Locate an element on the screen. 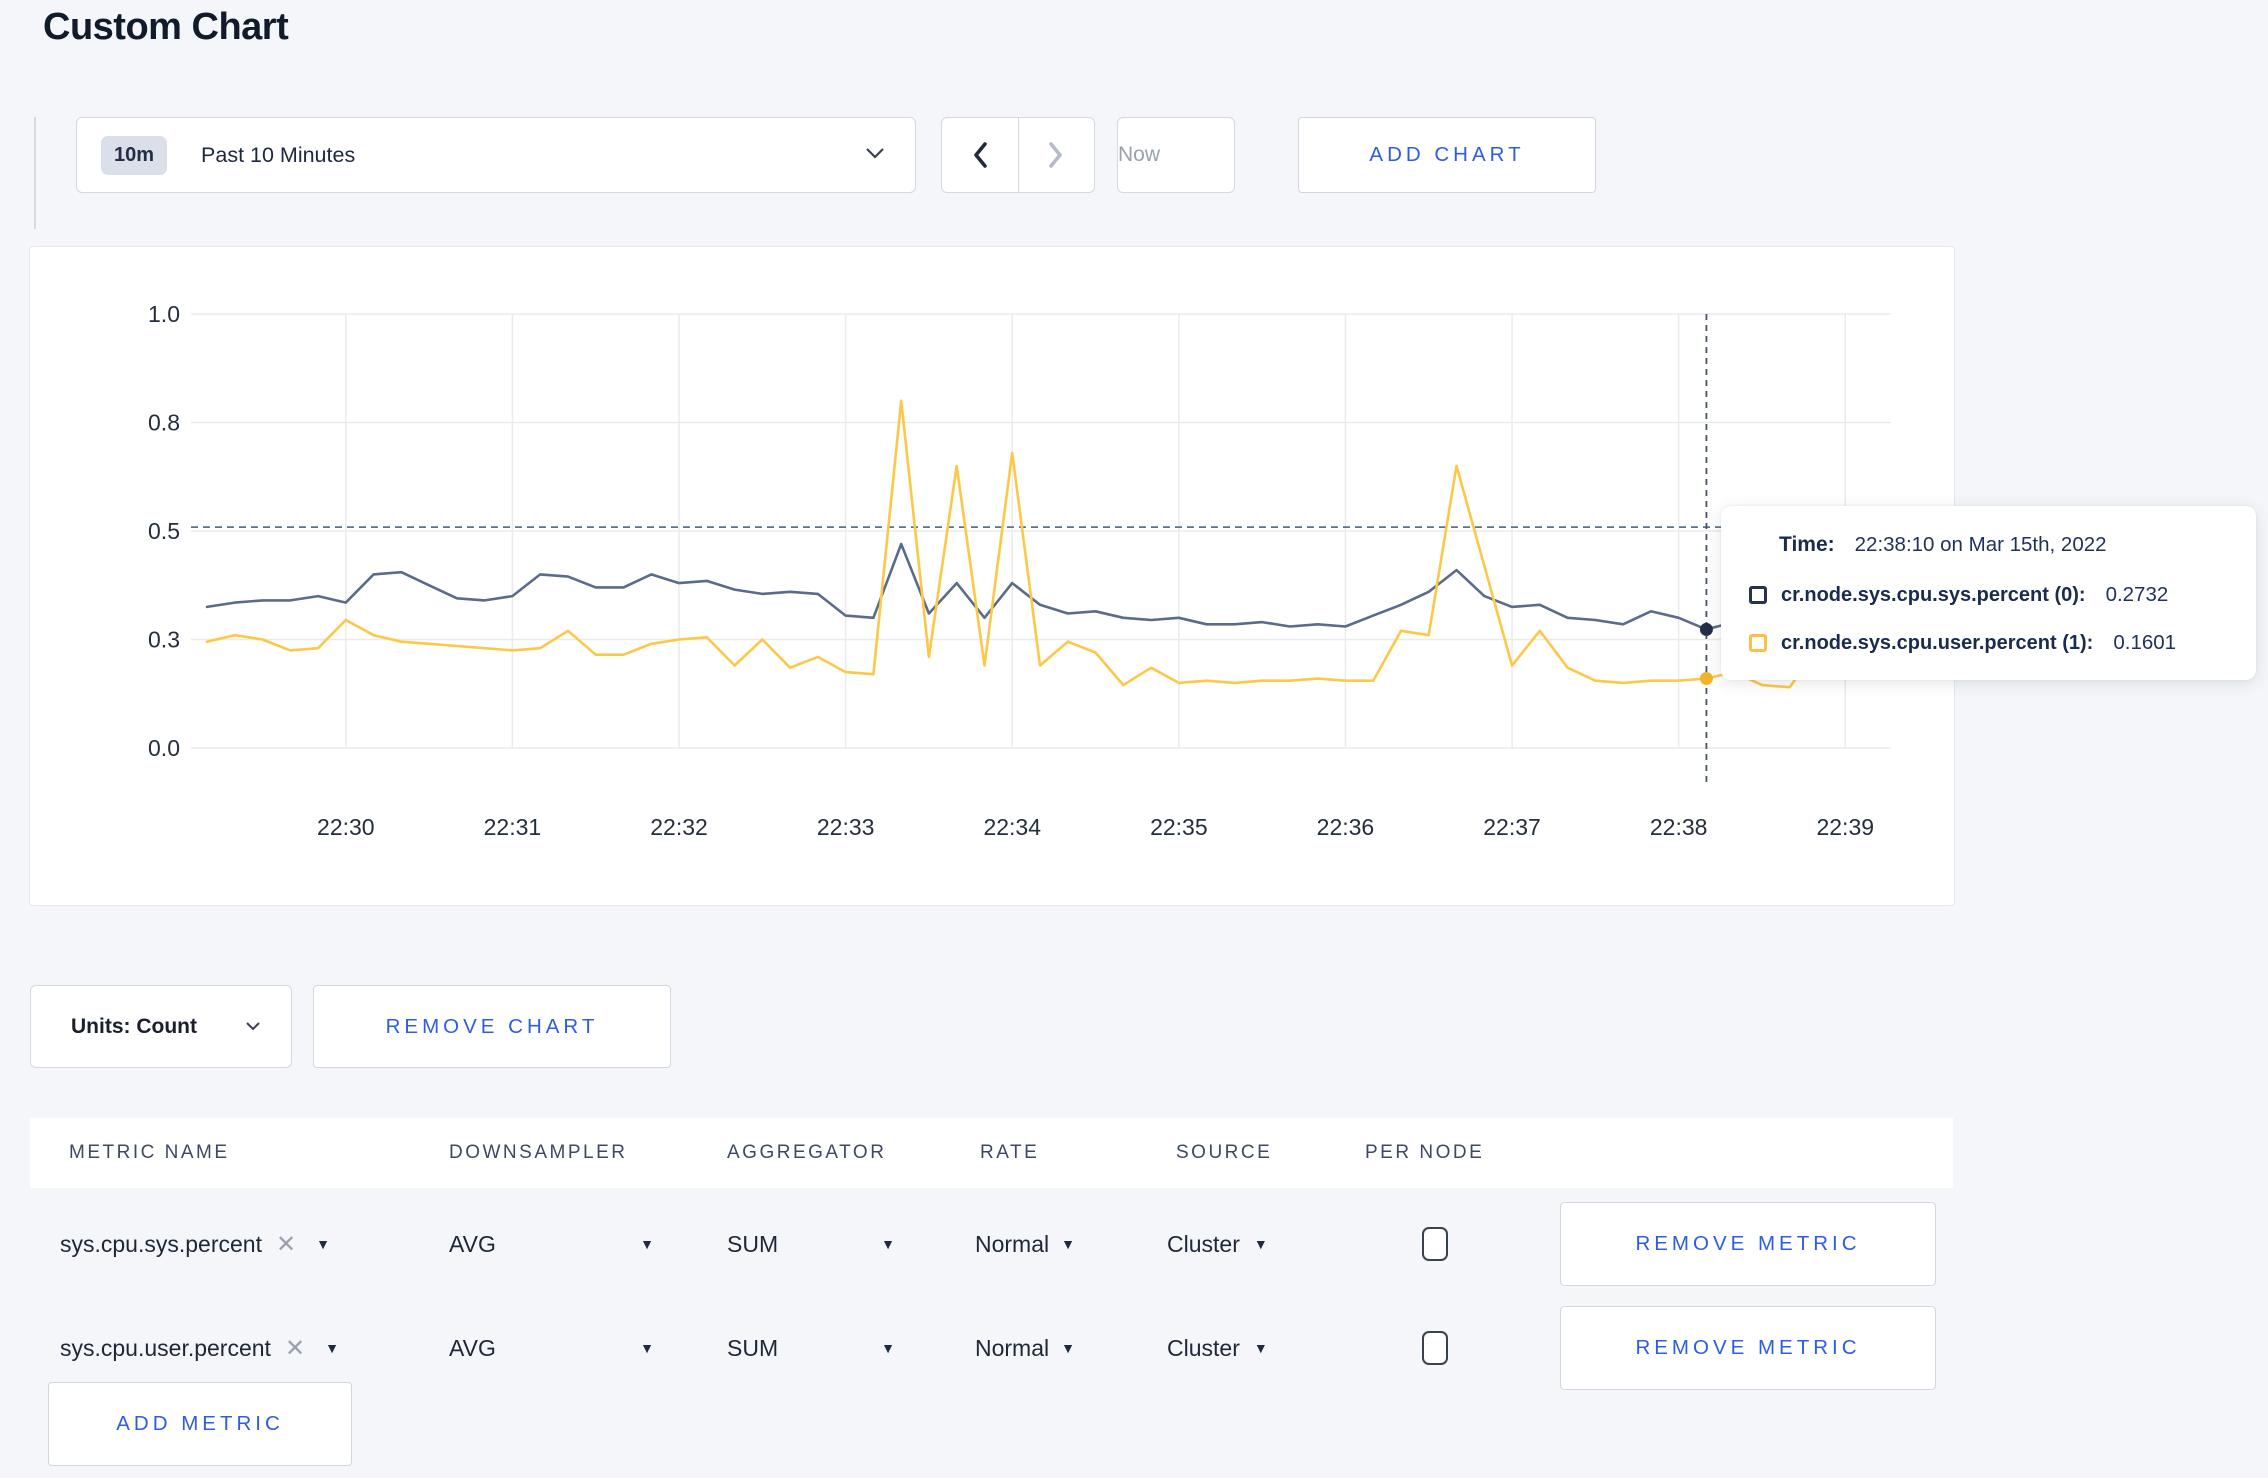 The height and width of the screenshot is (1478, 2268). tooltip-time-label: Time: is located at coordinates (1807, 544).